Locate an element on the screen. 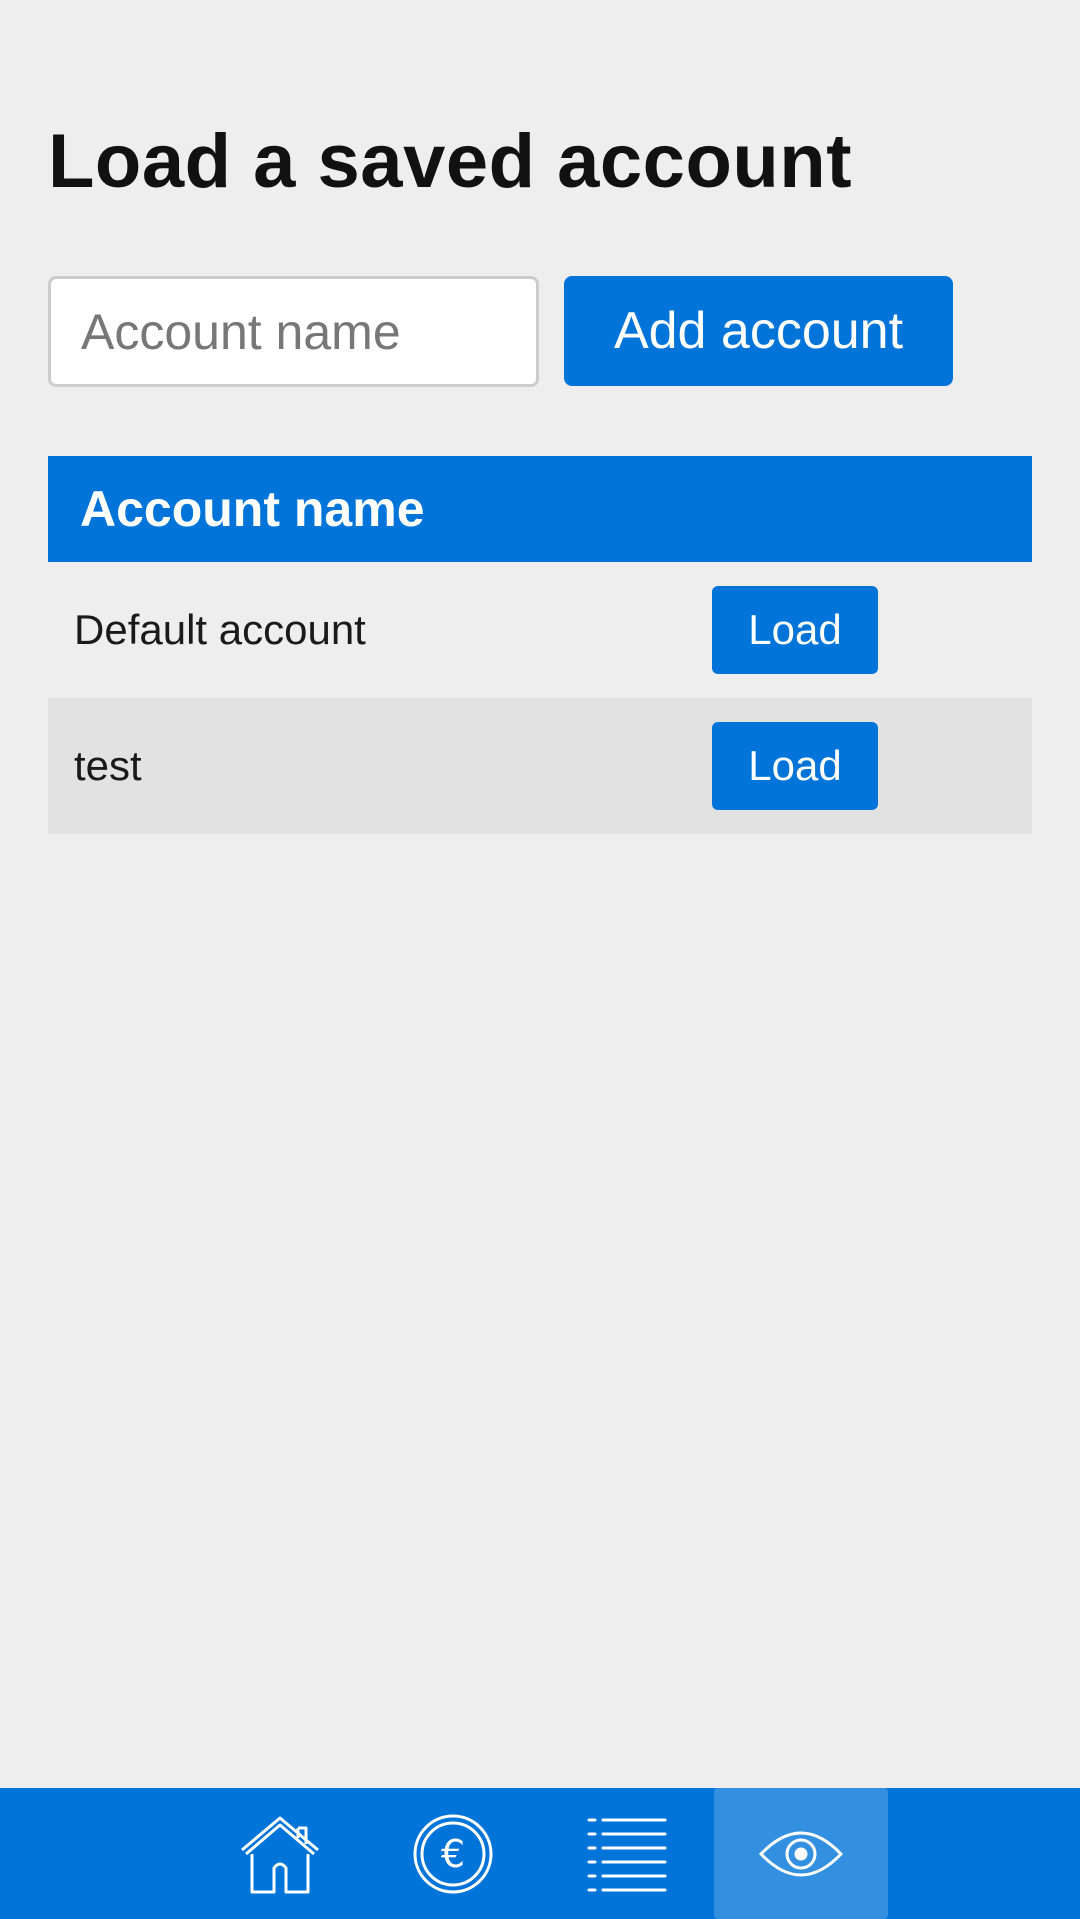 The height and width of the screenshot is (1919, 1080). column-header-account-name: Account name is located at coordinates (540, 509).